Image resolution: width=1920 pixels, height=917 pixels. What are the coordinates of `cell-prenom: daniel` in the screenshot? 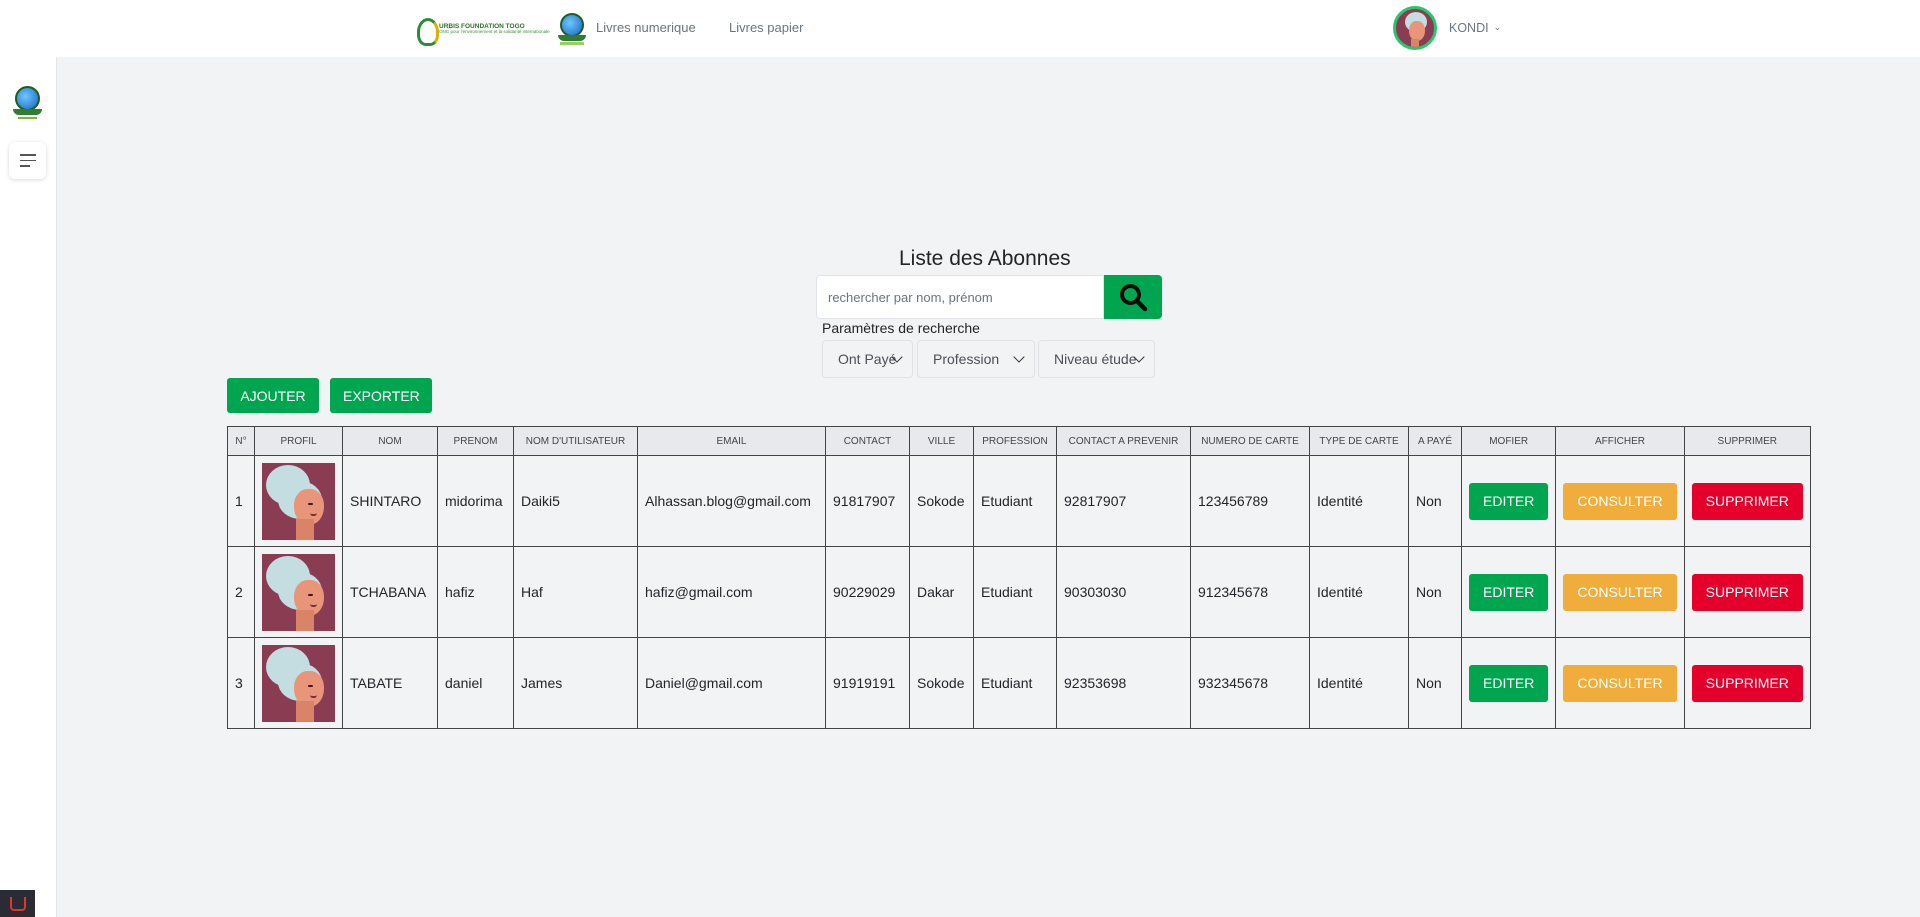 It's located at (475, 683).